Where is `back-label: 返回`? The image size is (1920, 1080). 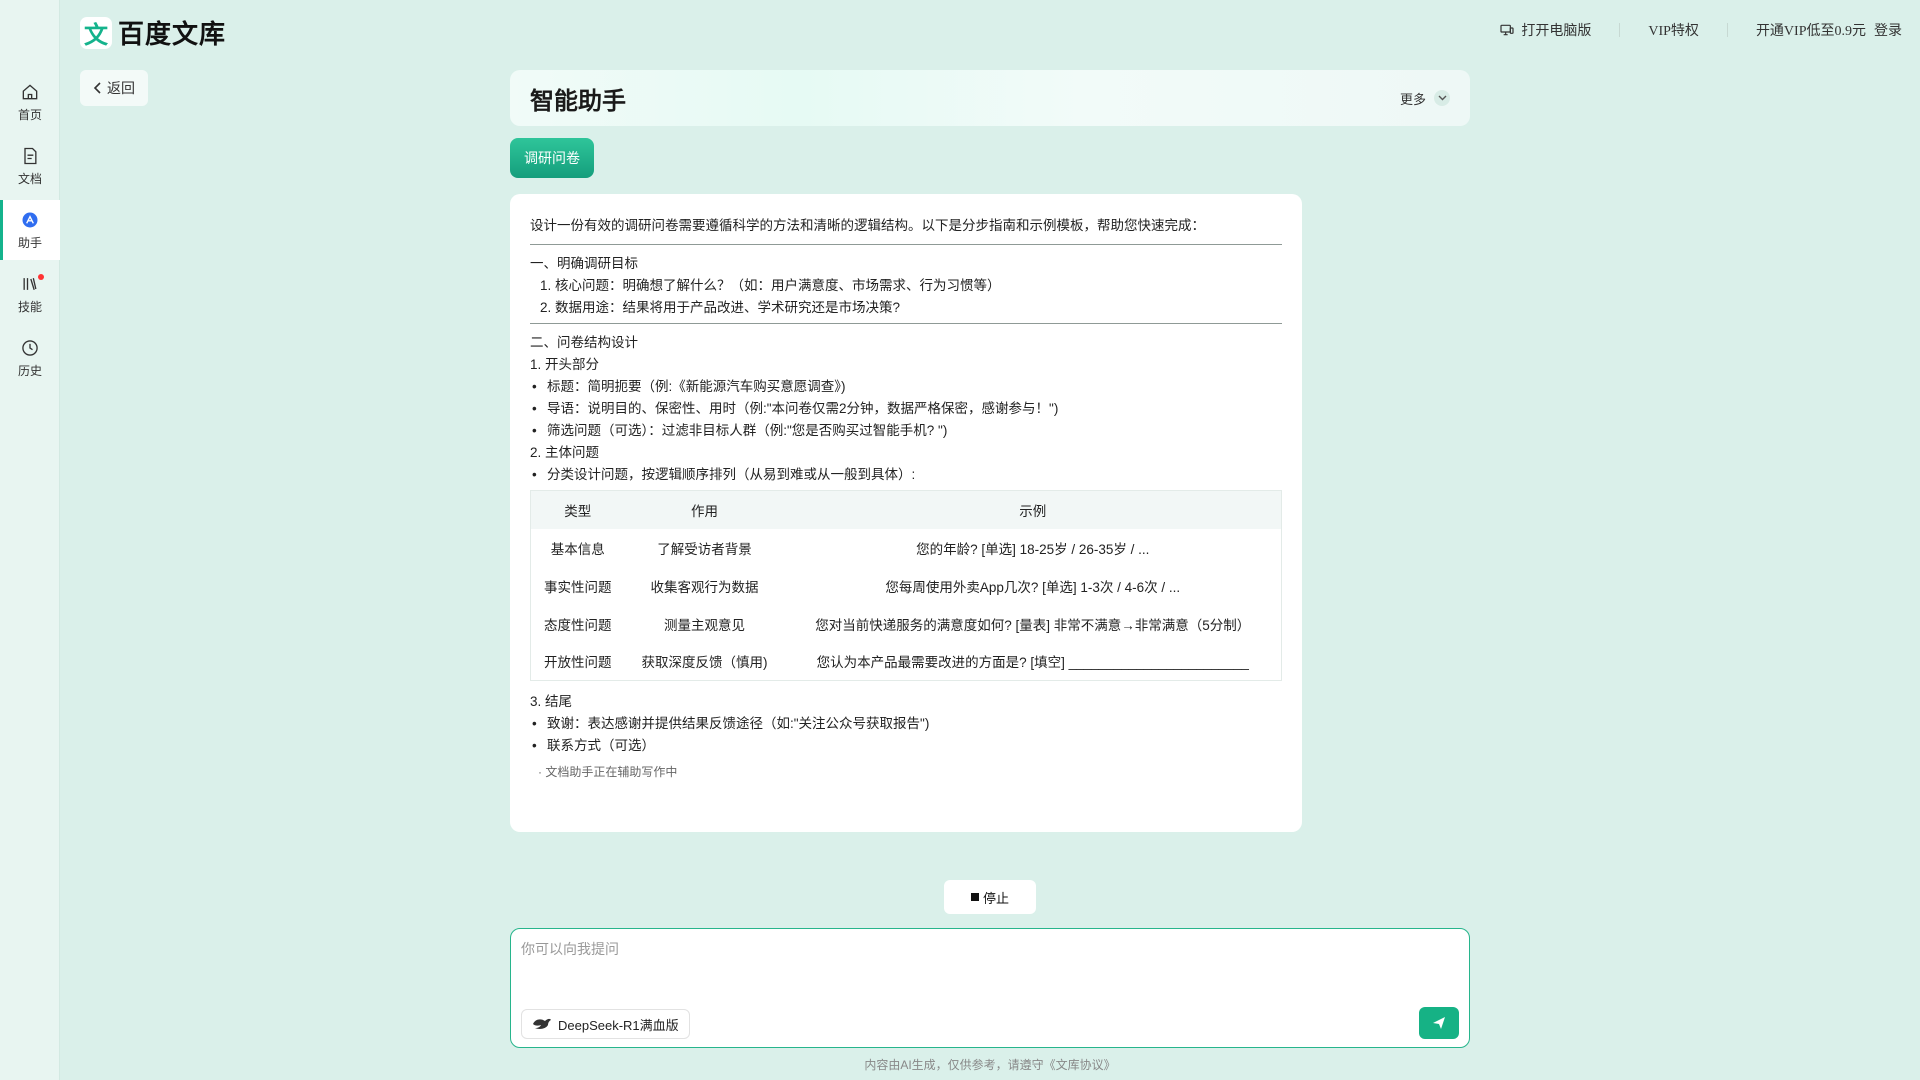
back-label: 返回 is located at coordinates (121, 88).